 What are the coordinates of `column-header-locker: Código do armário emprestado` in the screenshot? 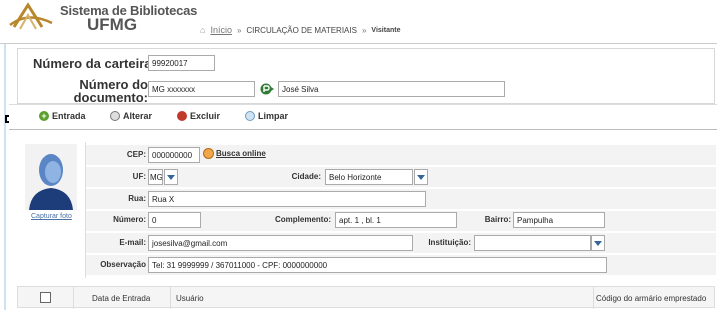 It's located at (651, 298).